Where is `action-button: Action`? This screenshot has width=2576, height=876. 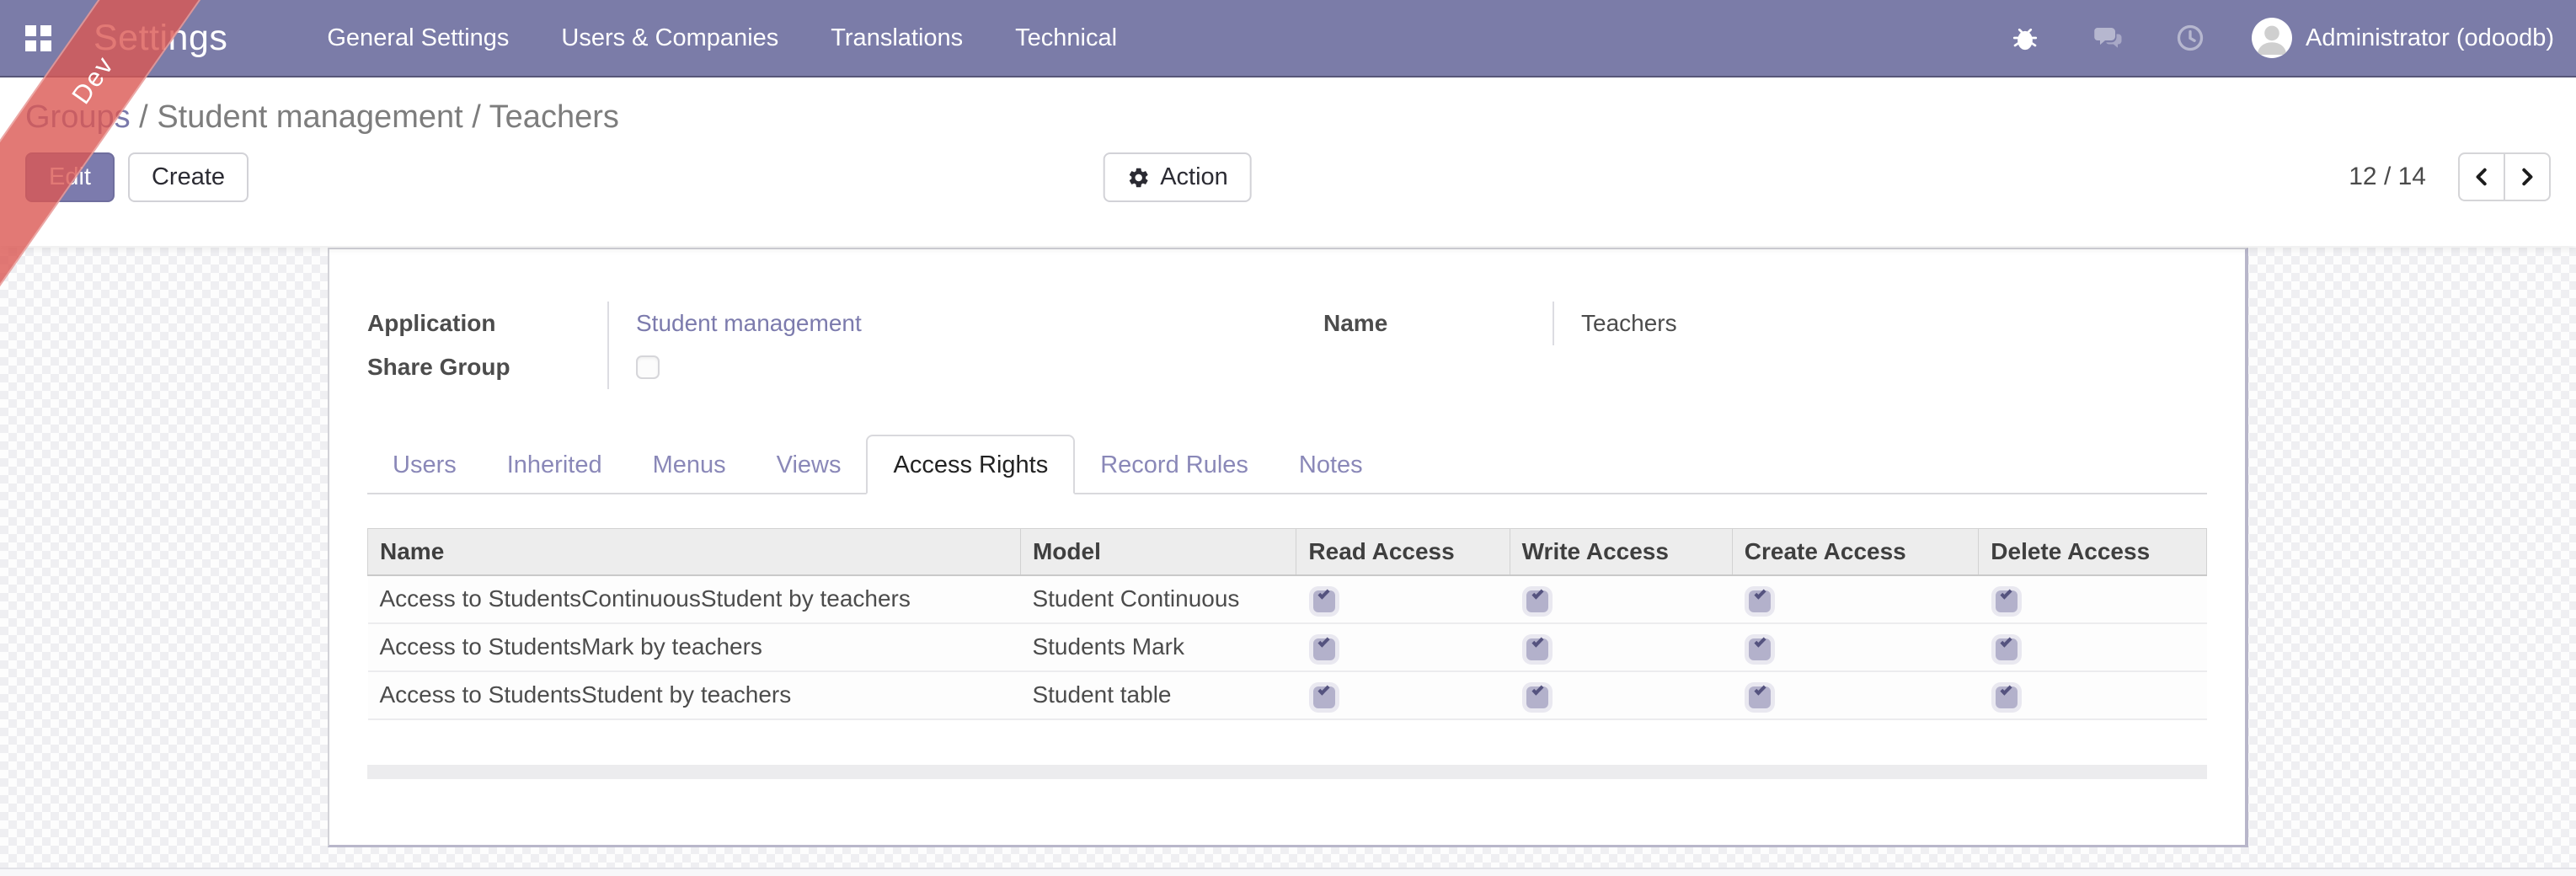
action-button: Action is located at coordinates (1177, 177).